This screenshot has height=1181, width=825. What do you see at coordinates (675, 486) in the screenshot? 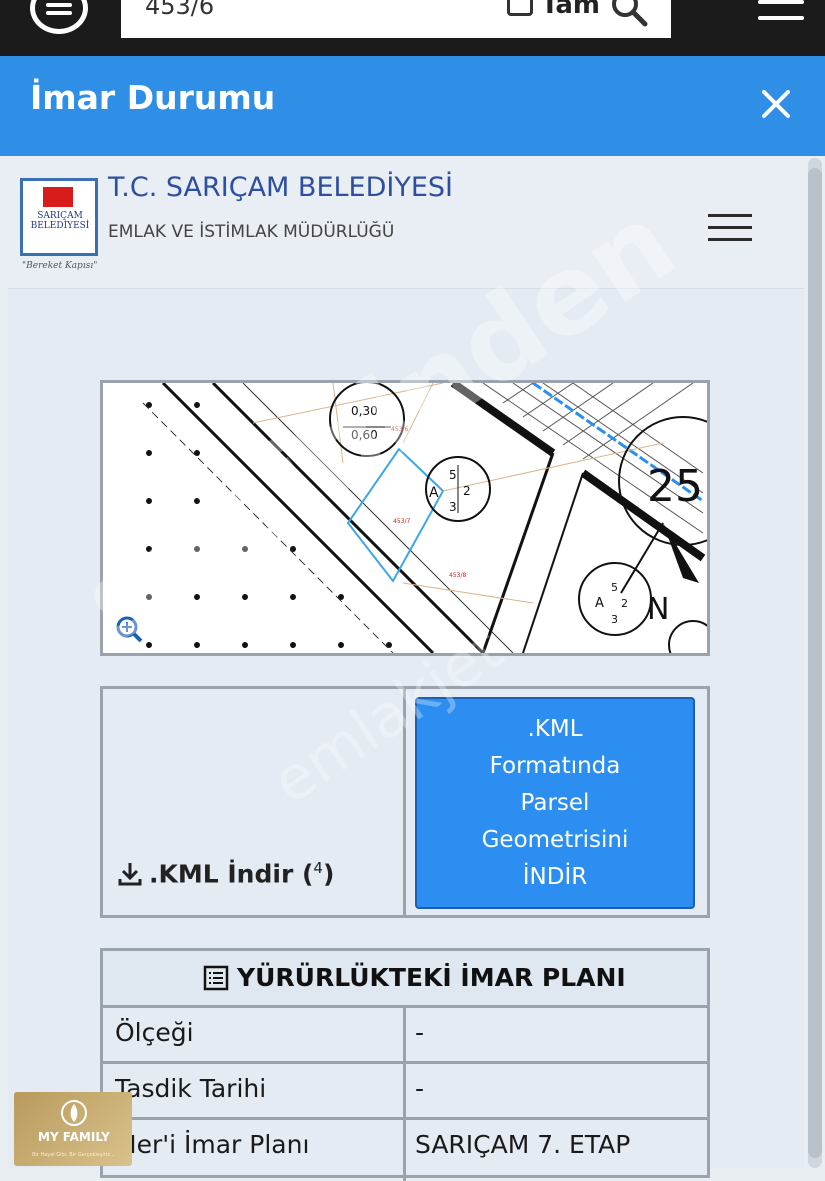
I see `map-big-number: 25` at bounding box center [675, 486].